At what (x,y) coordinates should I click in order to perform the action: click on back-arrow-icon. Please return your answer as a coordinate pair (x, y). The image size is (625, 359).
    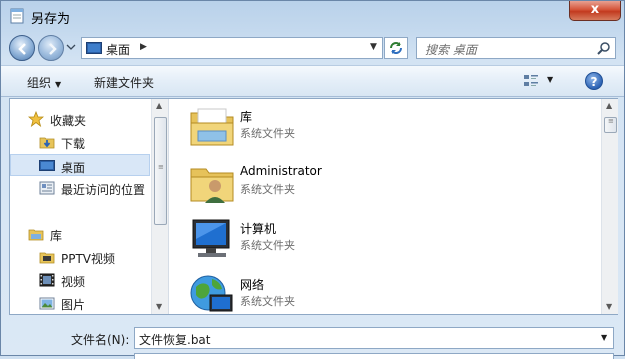
    Looking at the image, I should click on (22, 49).